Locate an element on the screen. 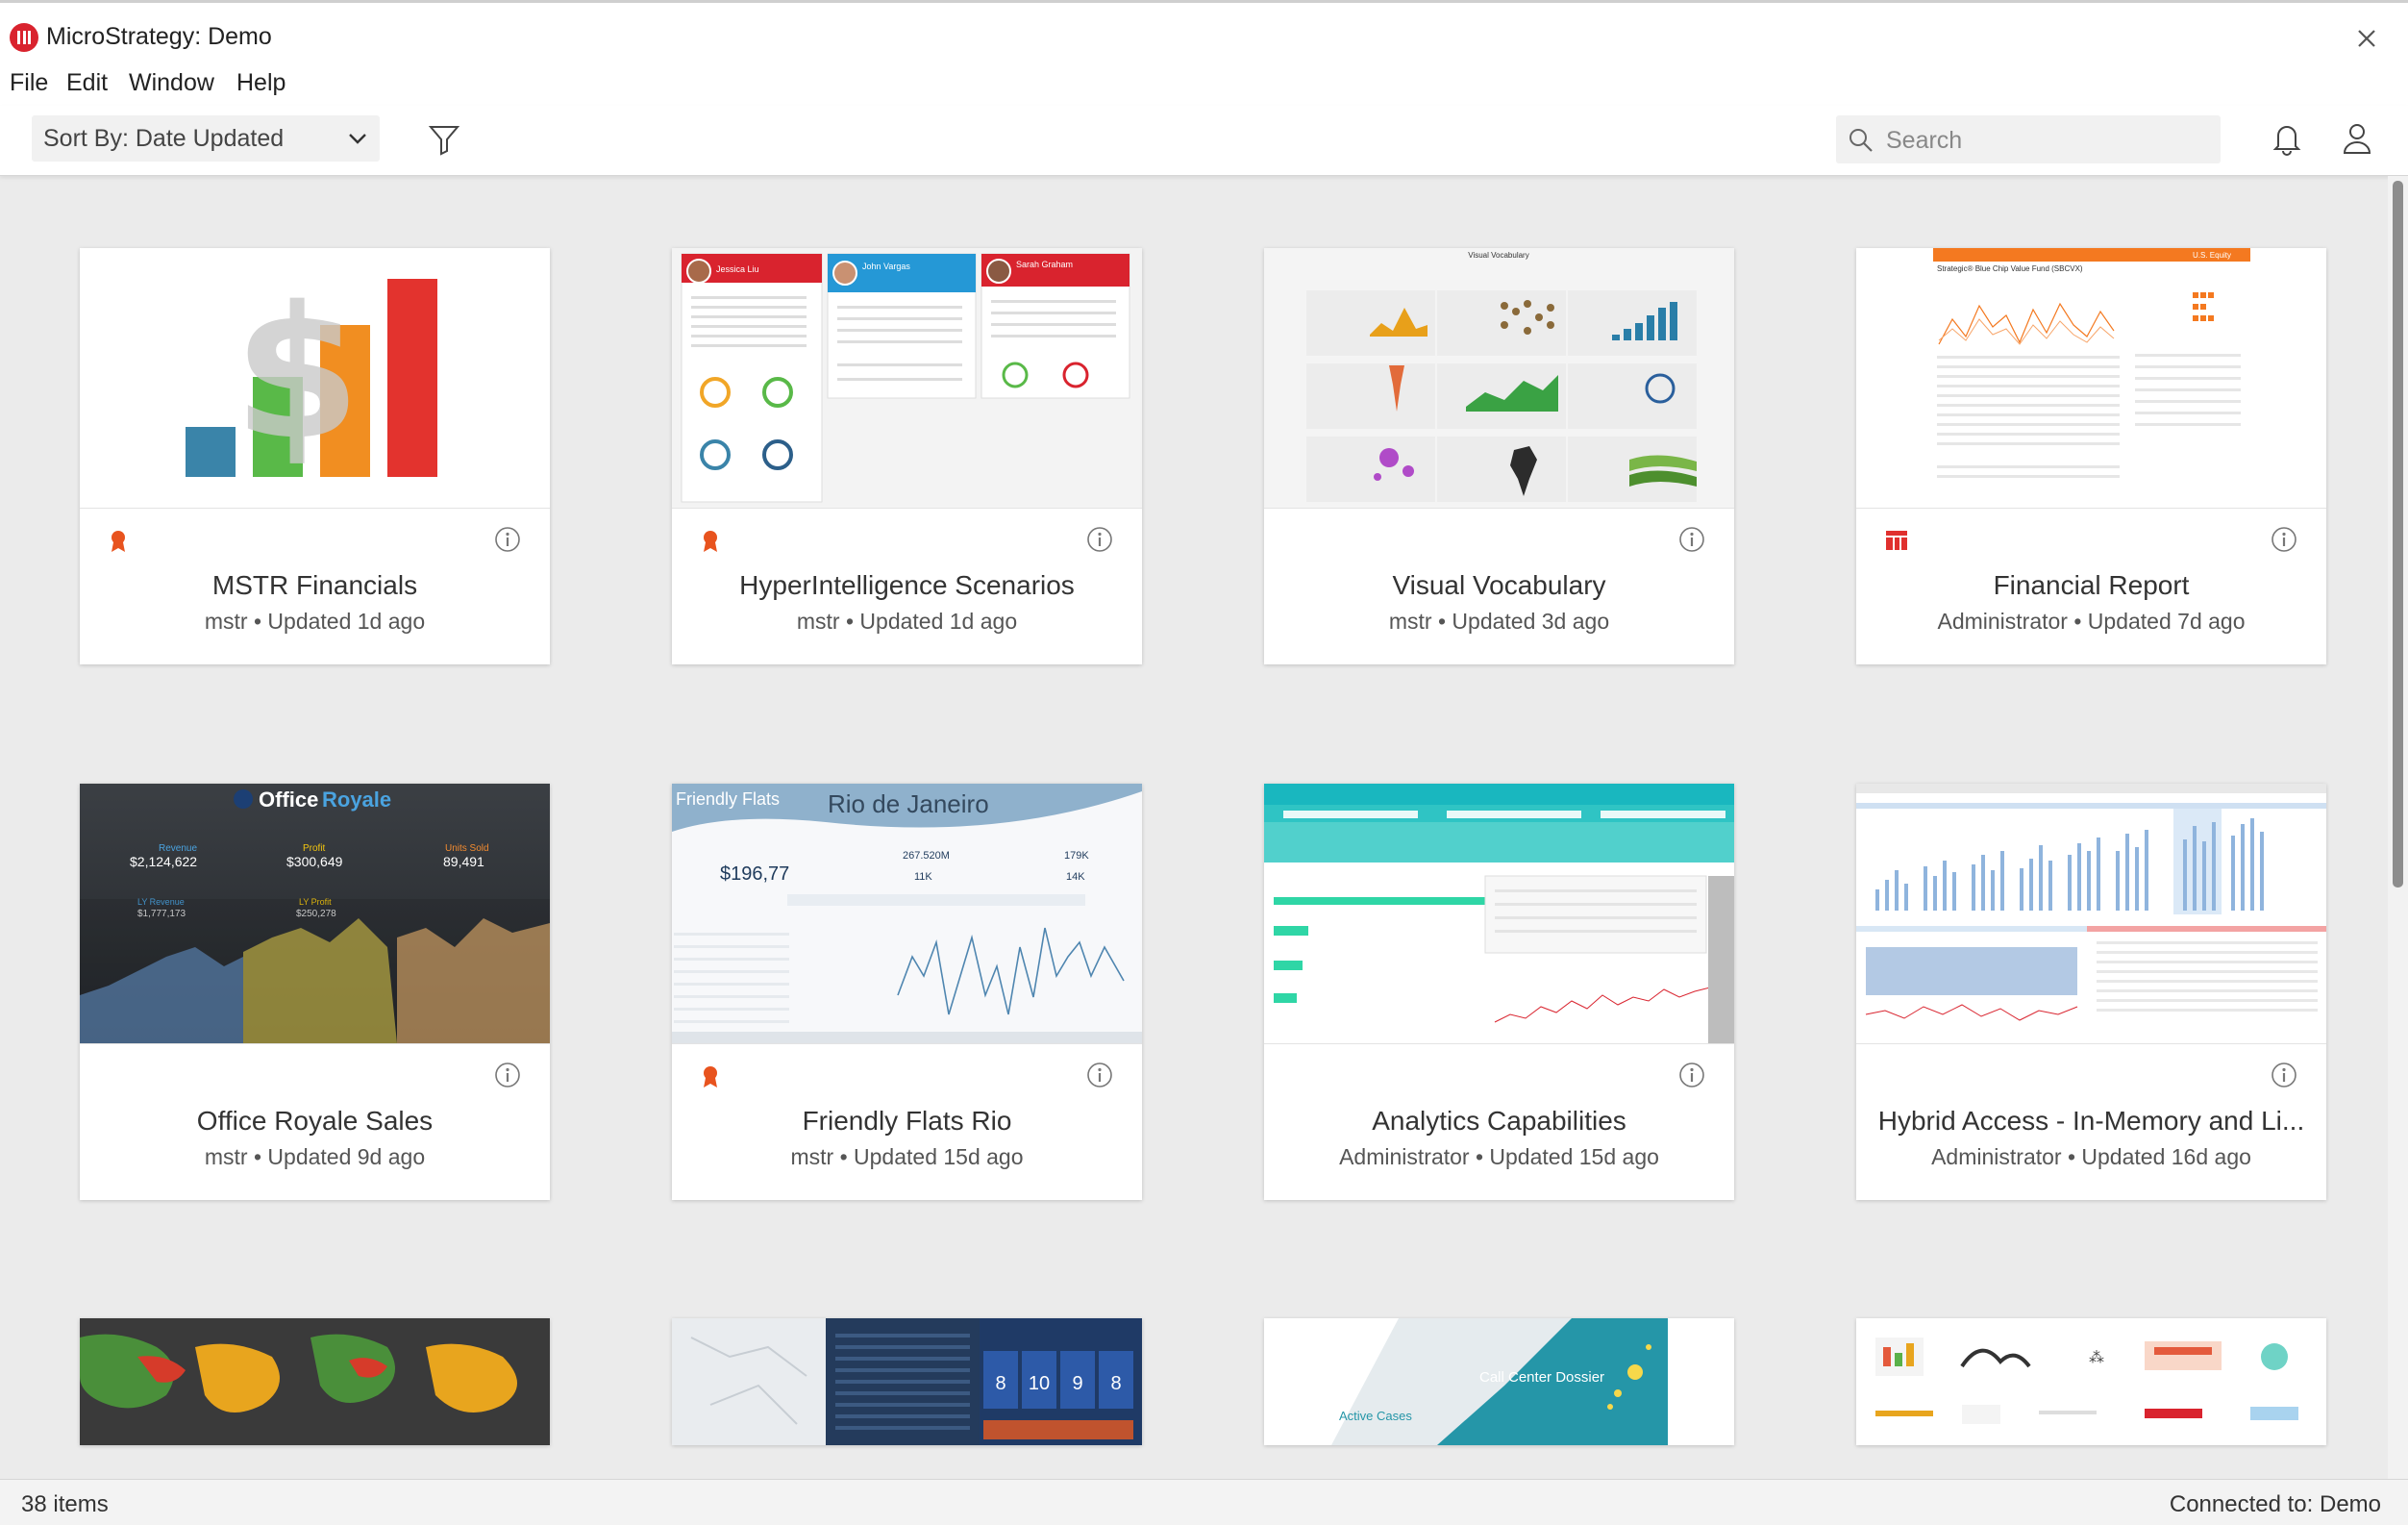 The width and height of the screenshot is (2408, 1525). rio-avg-price: $196,77 is located at coordinates (754, 874).